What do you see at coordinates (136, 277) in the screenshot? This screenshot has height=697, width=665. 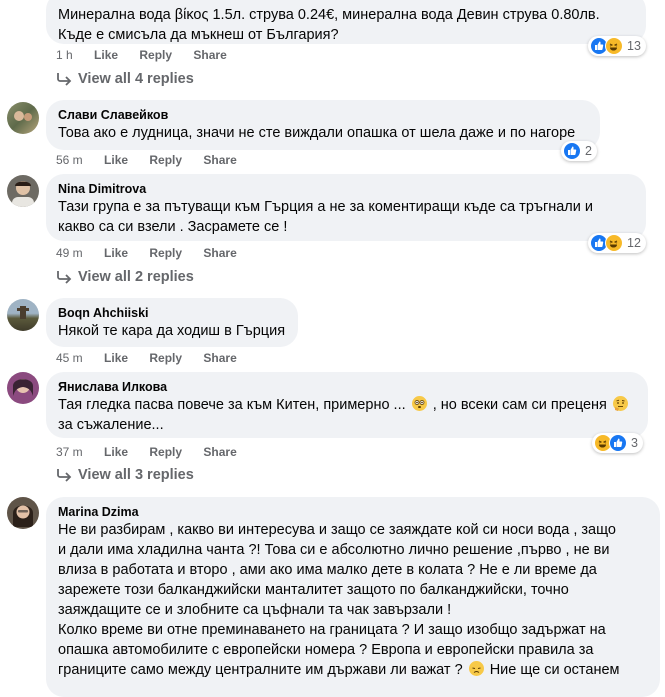 I see `view-replies-label: View all 2 replies` at bounding box center [136, 277].